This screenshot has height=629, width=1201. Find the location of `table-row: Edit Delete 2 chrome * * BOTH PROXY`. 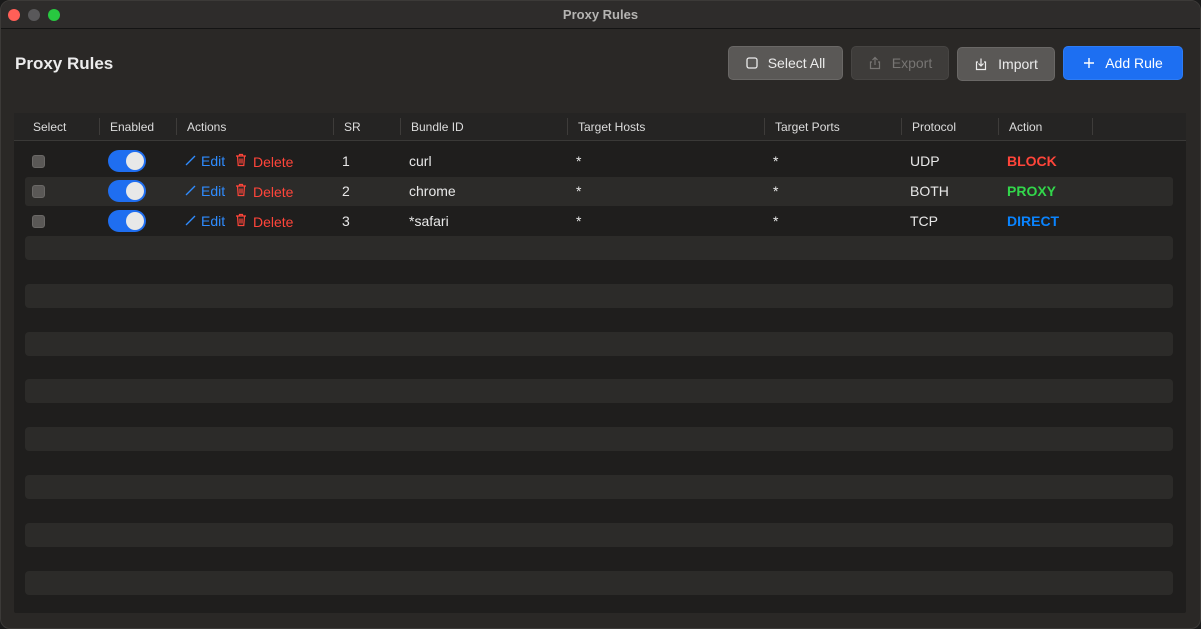

table-row: Edit Delete 2 chrome * * BOTH PROXY is located at coordinates (599, 191).